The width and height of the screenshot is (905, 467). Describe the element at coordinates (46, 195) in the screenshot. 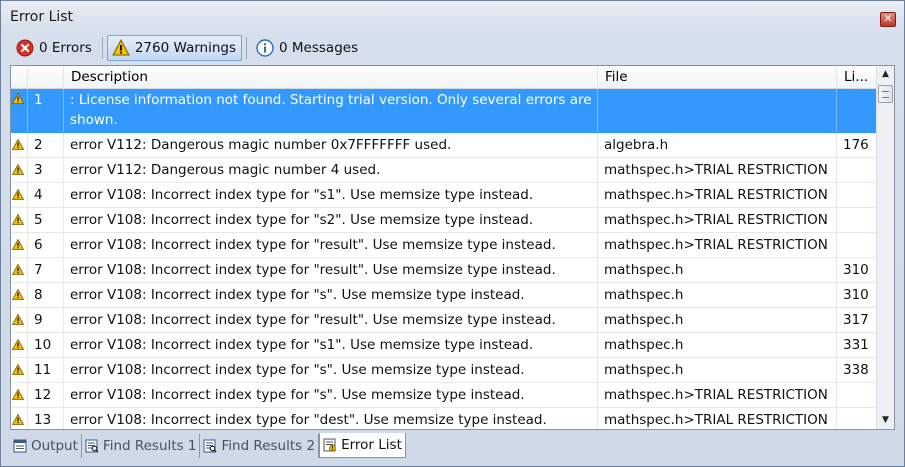

I see `row-number: 4` at that location.